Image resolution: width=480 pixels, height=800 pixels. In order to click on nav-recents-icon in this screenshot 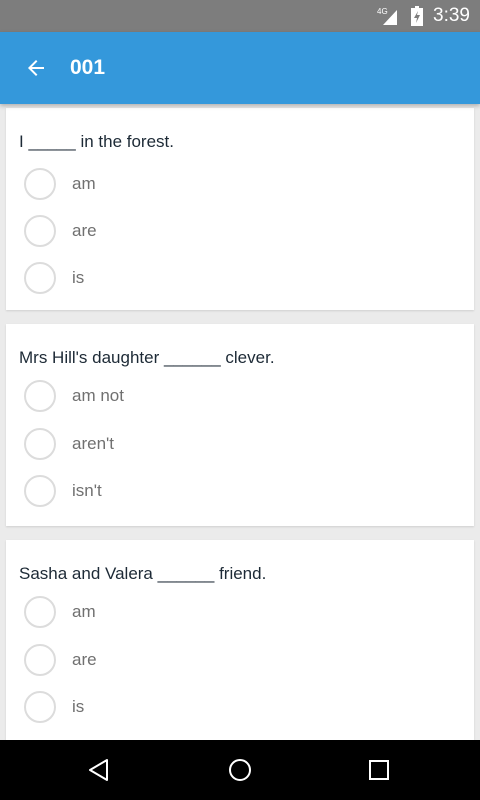, I will do `click(379, 770)`.